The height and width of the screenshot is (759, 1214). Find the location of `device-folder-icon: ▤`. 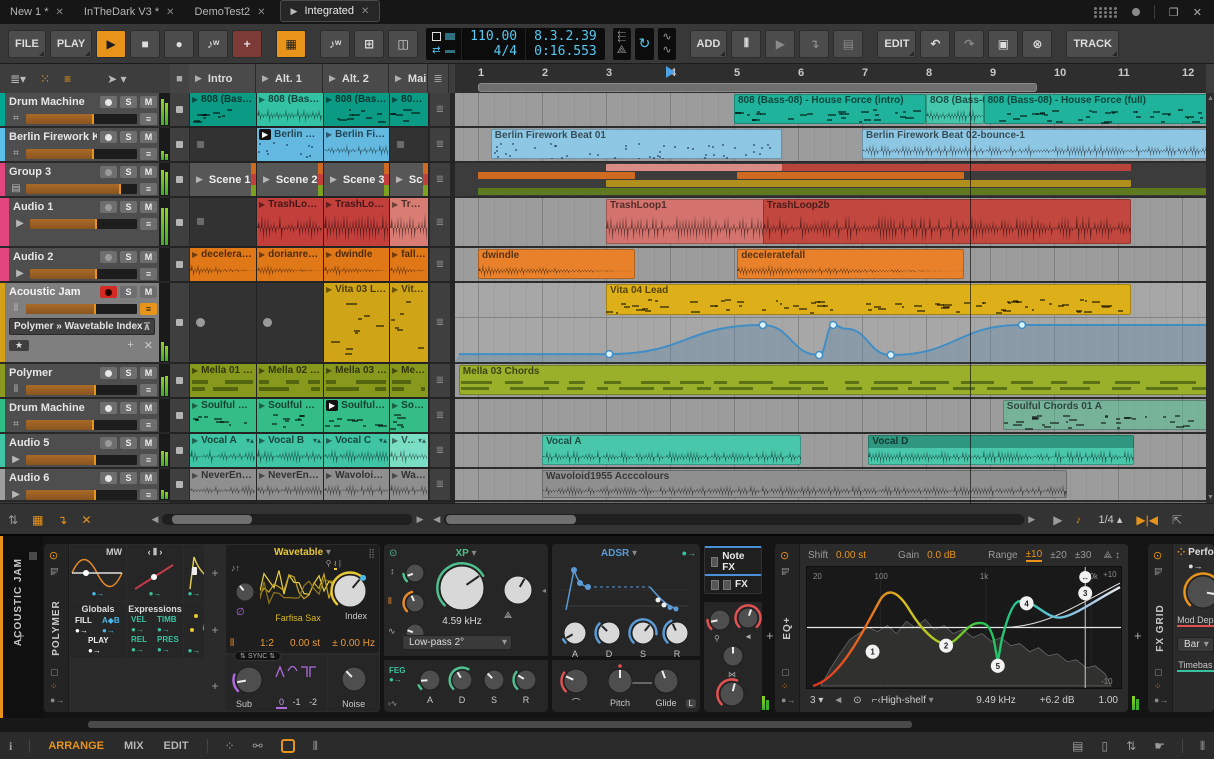

device-folder-icon: ▤ is located at coordinates (785, 571).